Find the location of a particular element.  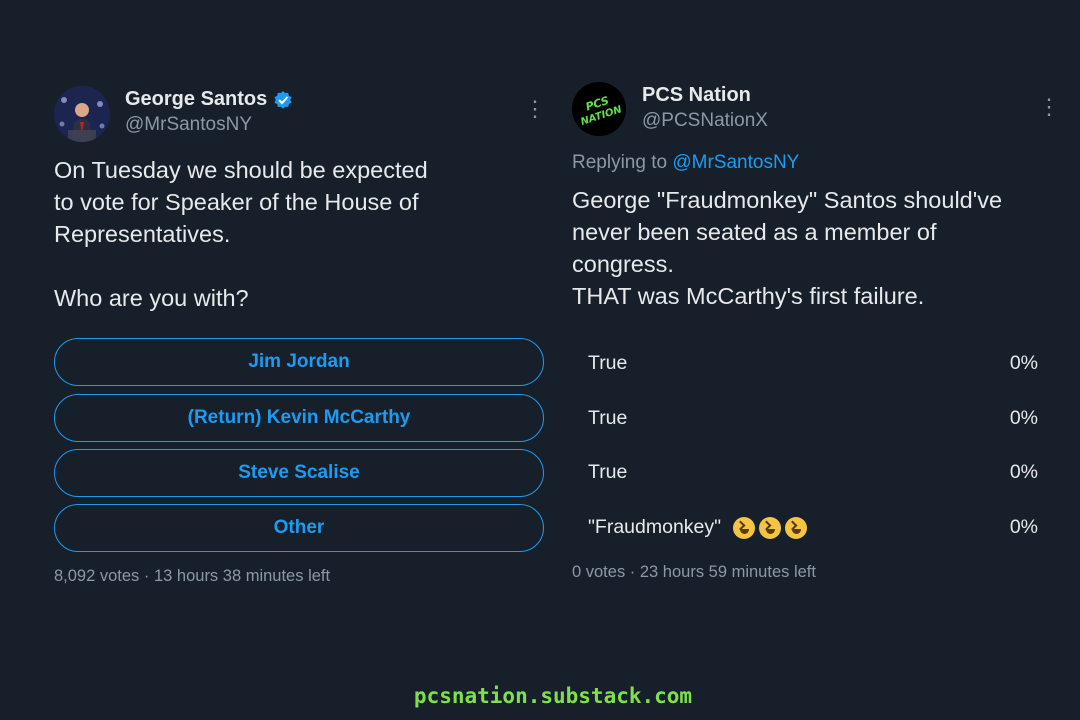

author-name: PCS Nation is located at coordinates (705, 95).